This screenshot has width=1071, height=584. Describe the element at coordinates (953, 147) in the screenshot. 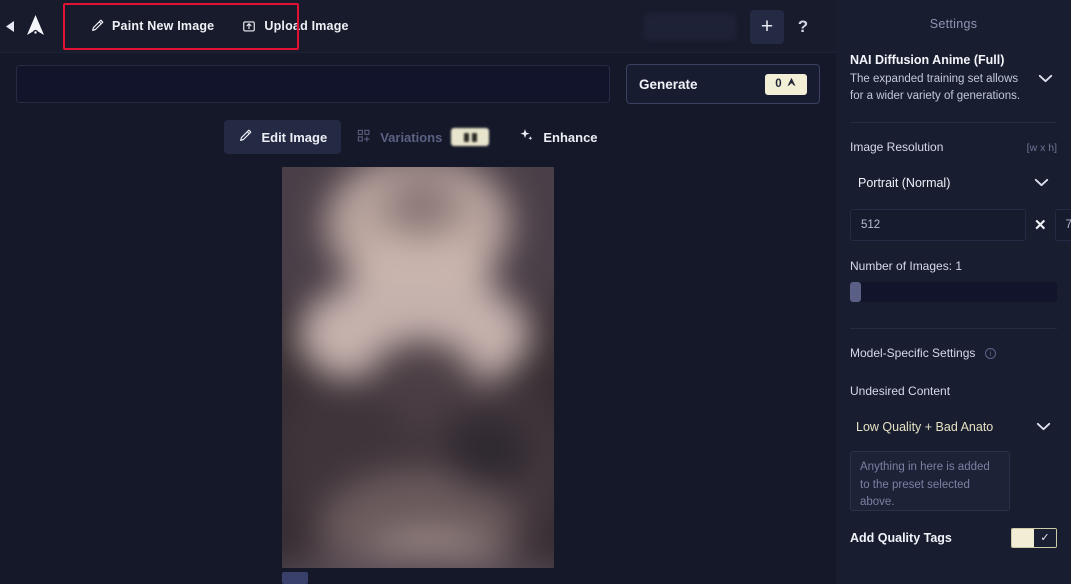

I see `image-resolution-header: Image Resolution [w x h]` at that location.